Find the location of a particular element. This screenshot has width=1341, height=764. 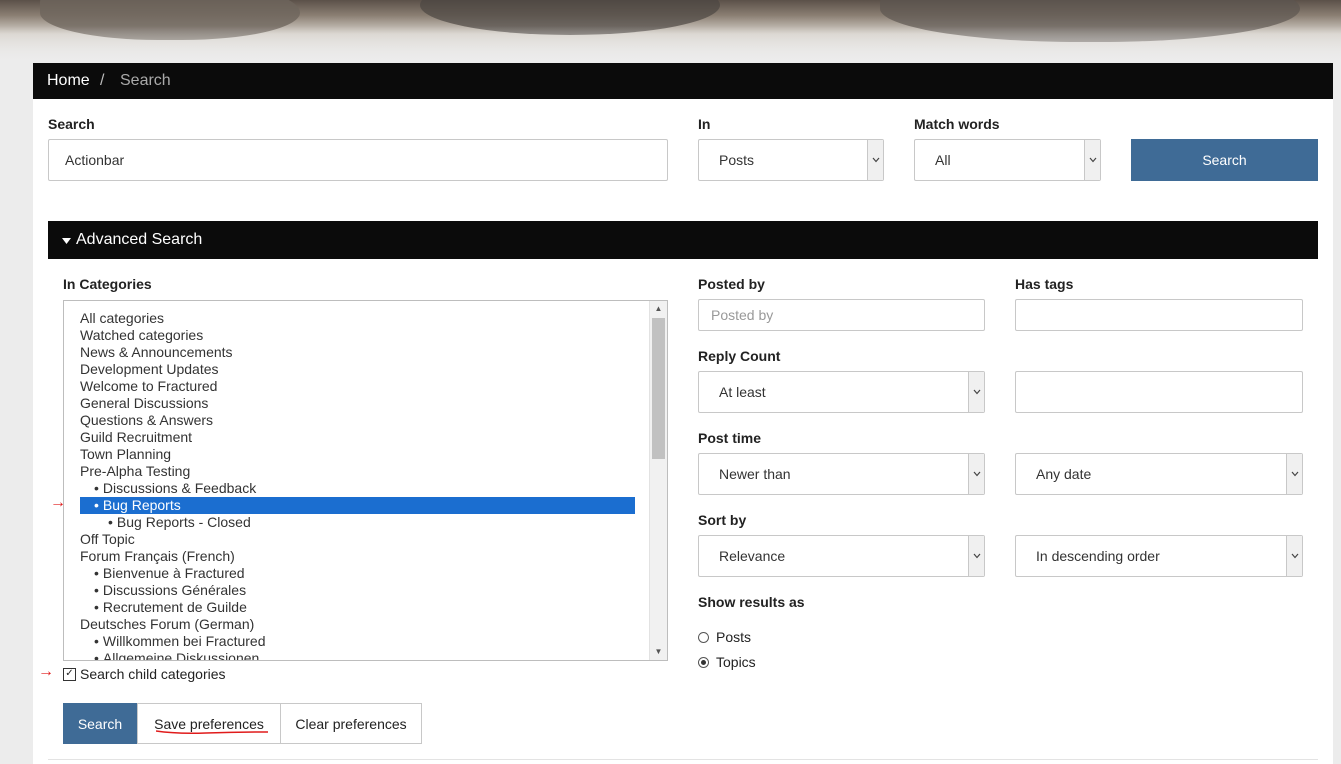

in-select: Posts is located at coordinates (791, 160).